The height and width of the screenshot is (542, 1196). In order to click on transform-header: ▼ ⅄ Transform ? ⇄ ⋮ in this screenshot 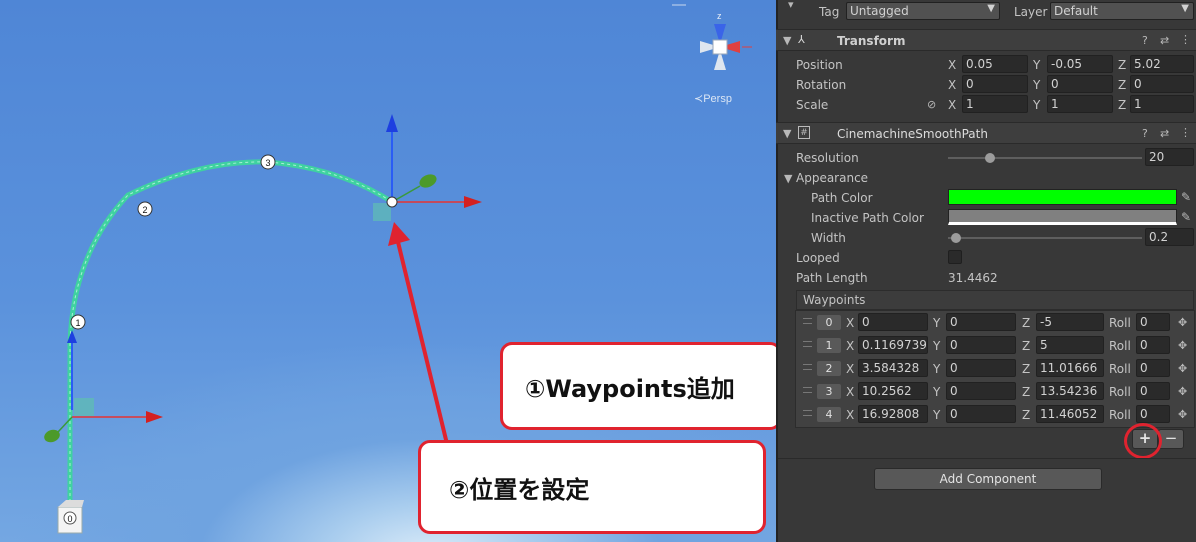, I will do `click(986, 40)`.